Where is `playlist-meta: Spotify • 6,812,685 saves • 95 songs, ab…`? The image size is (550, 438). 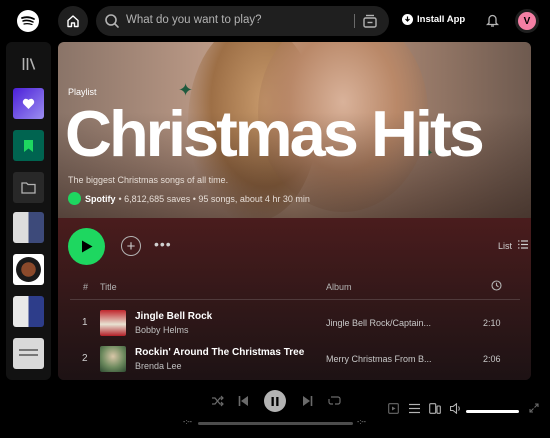
playlist-meta: Spotify • 6,812,685 saves • 95 songs, ab… is located at coordinates (189, 198).